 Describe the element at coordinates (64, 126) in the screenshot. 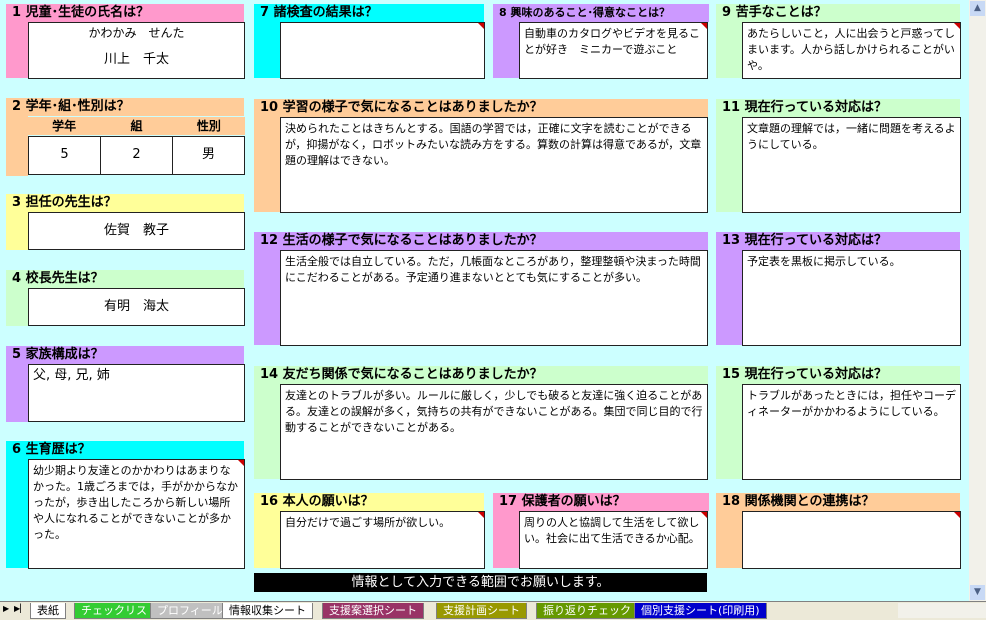

I see `grade-header: 学年` at that location.